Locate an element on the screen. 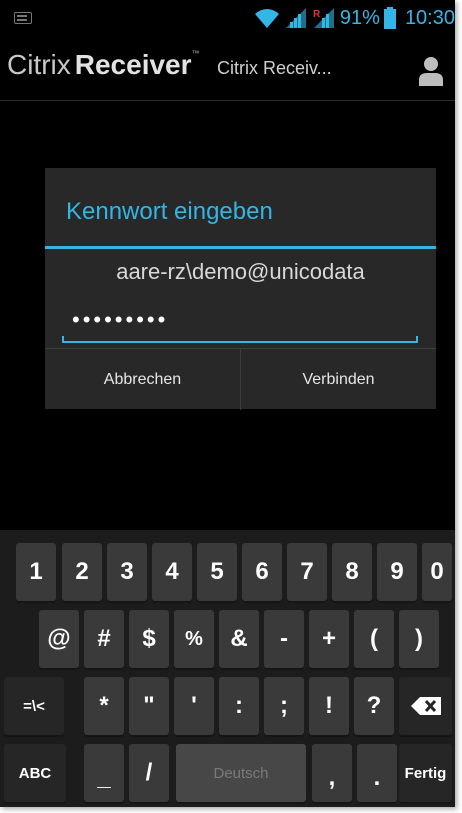 The width and height of the screenshot is (462, 813). key-paren-close: ) is located at coordinates (419, 639).